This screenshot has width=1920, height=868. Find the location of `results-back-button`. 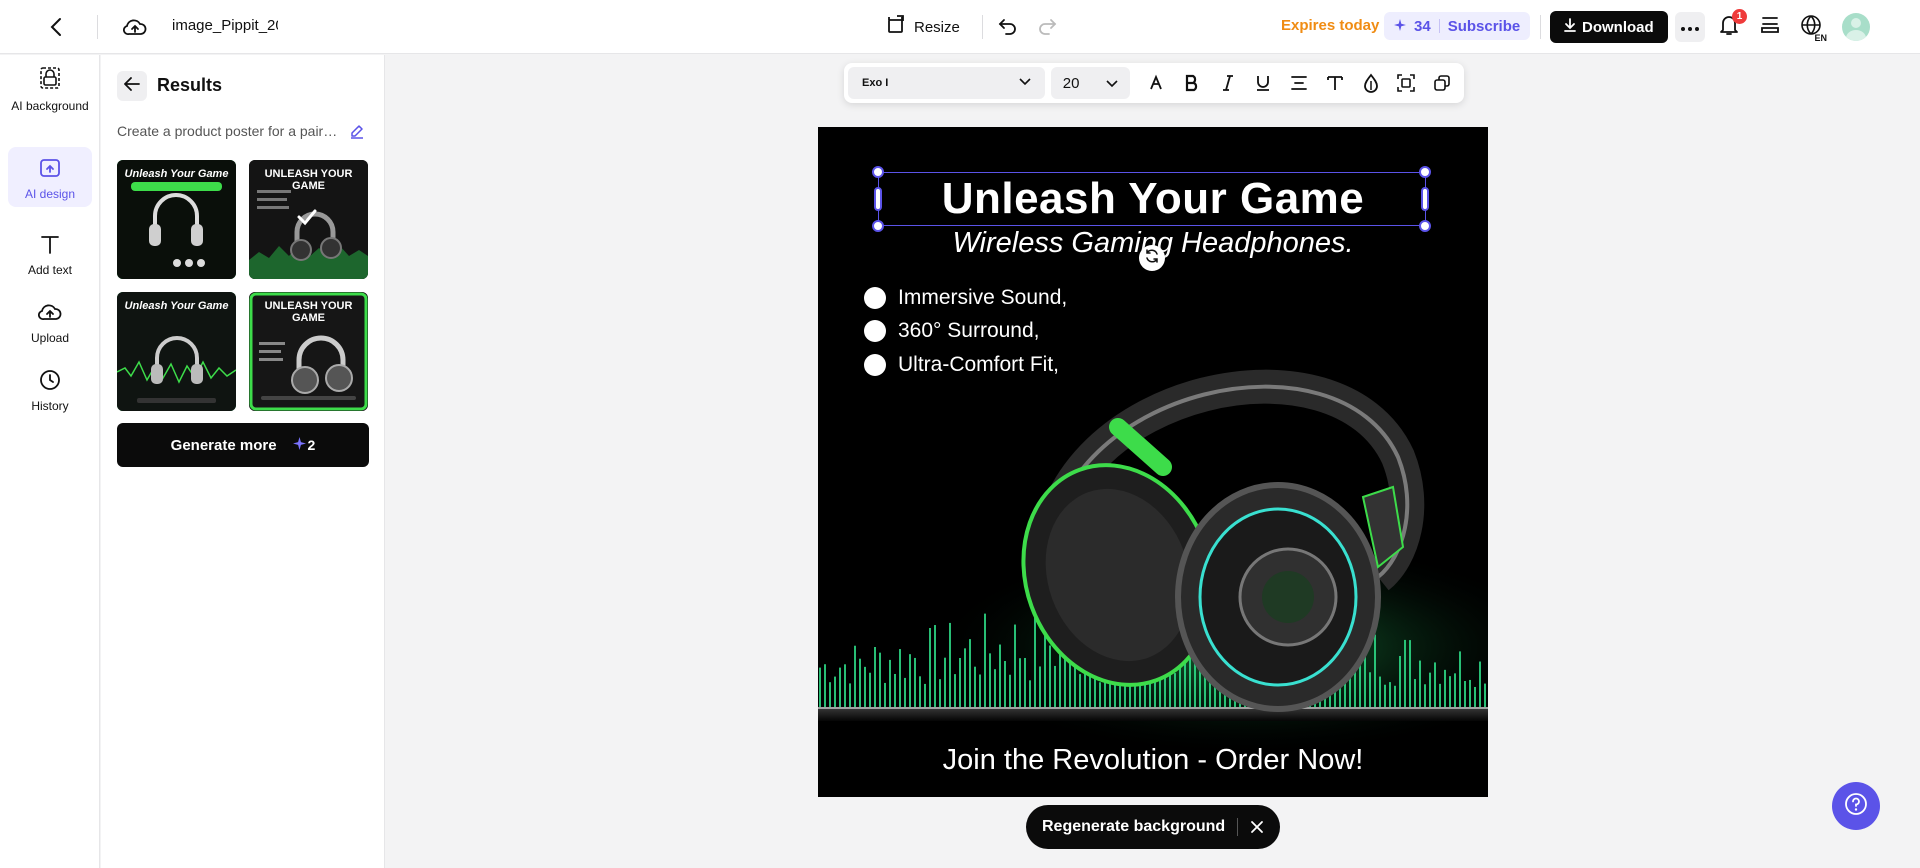

results-back-button is located at coordinates (132, 86).